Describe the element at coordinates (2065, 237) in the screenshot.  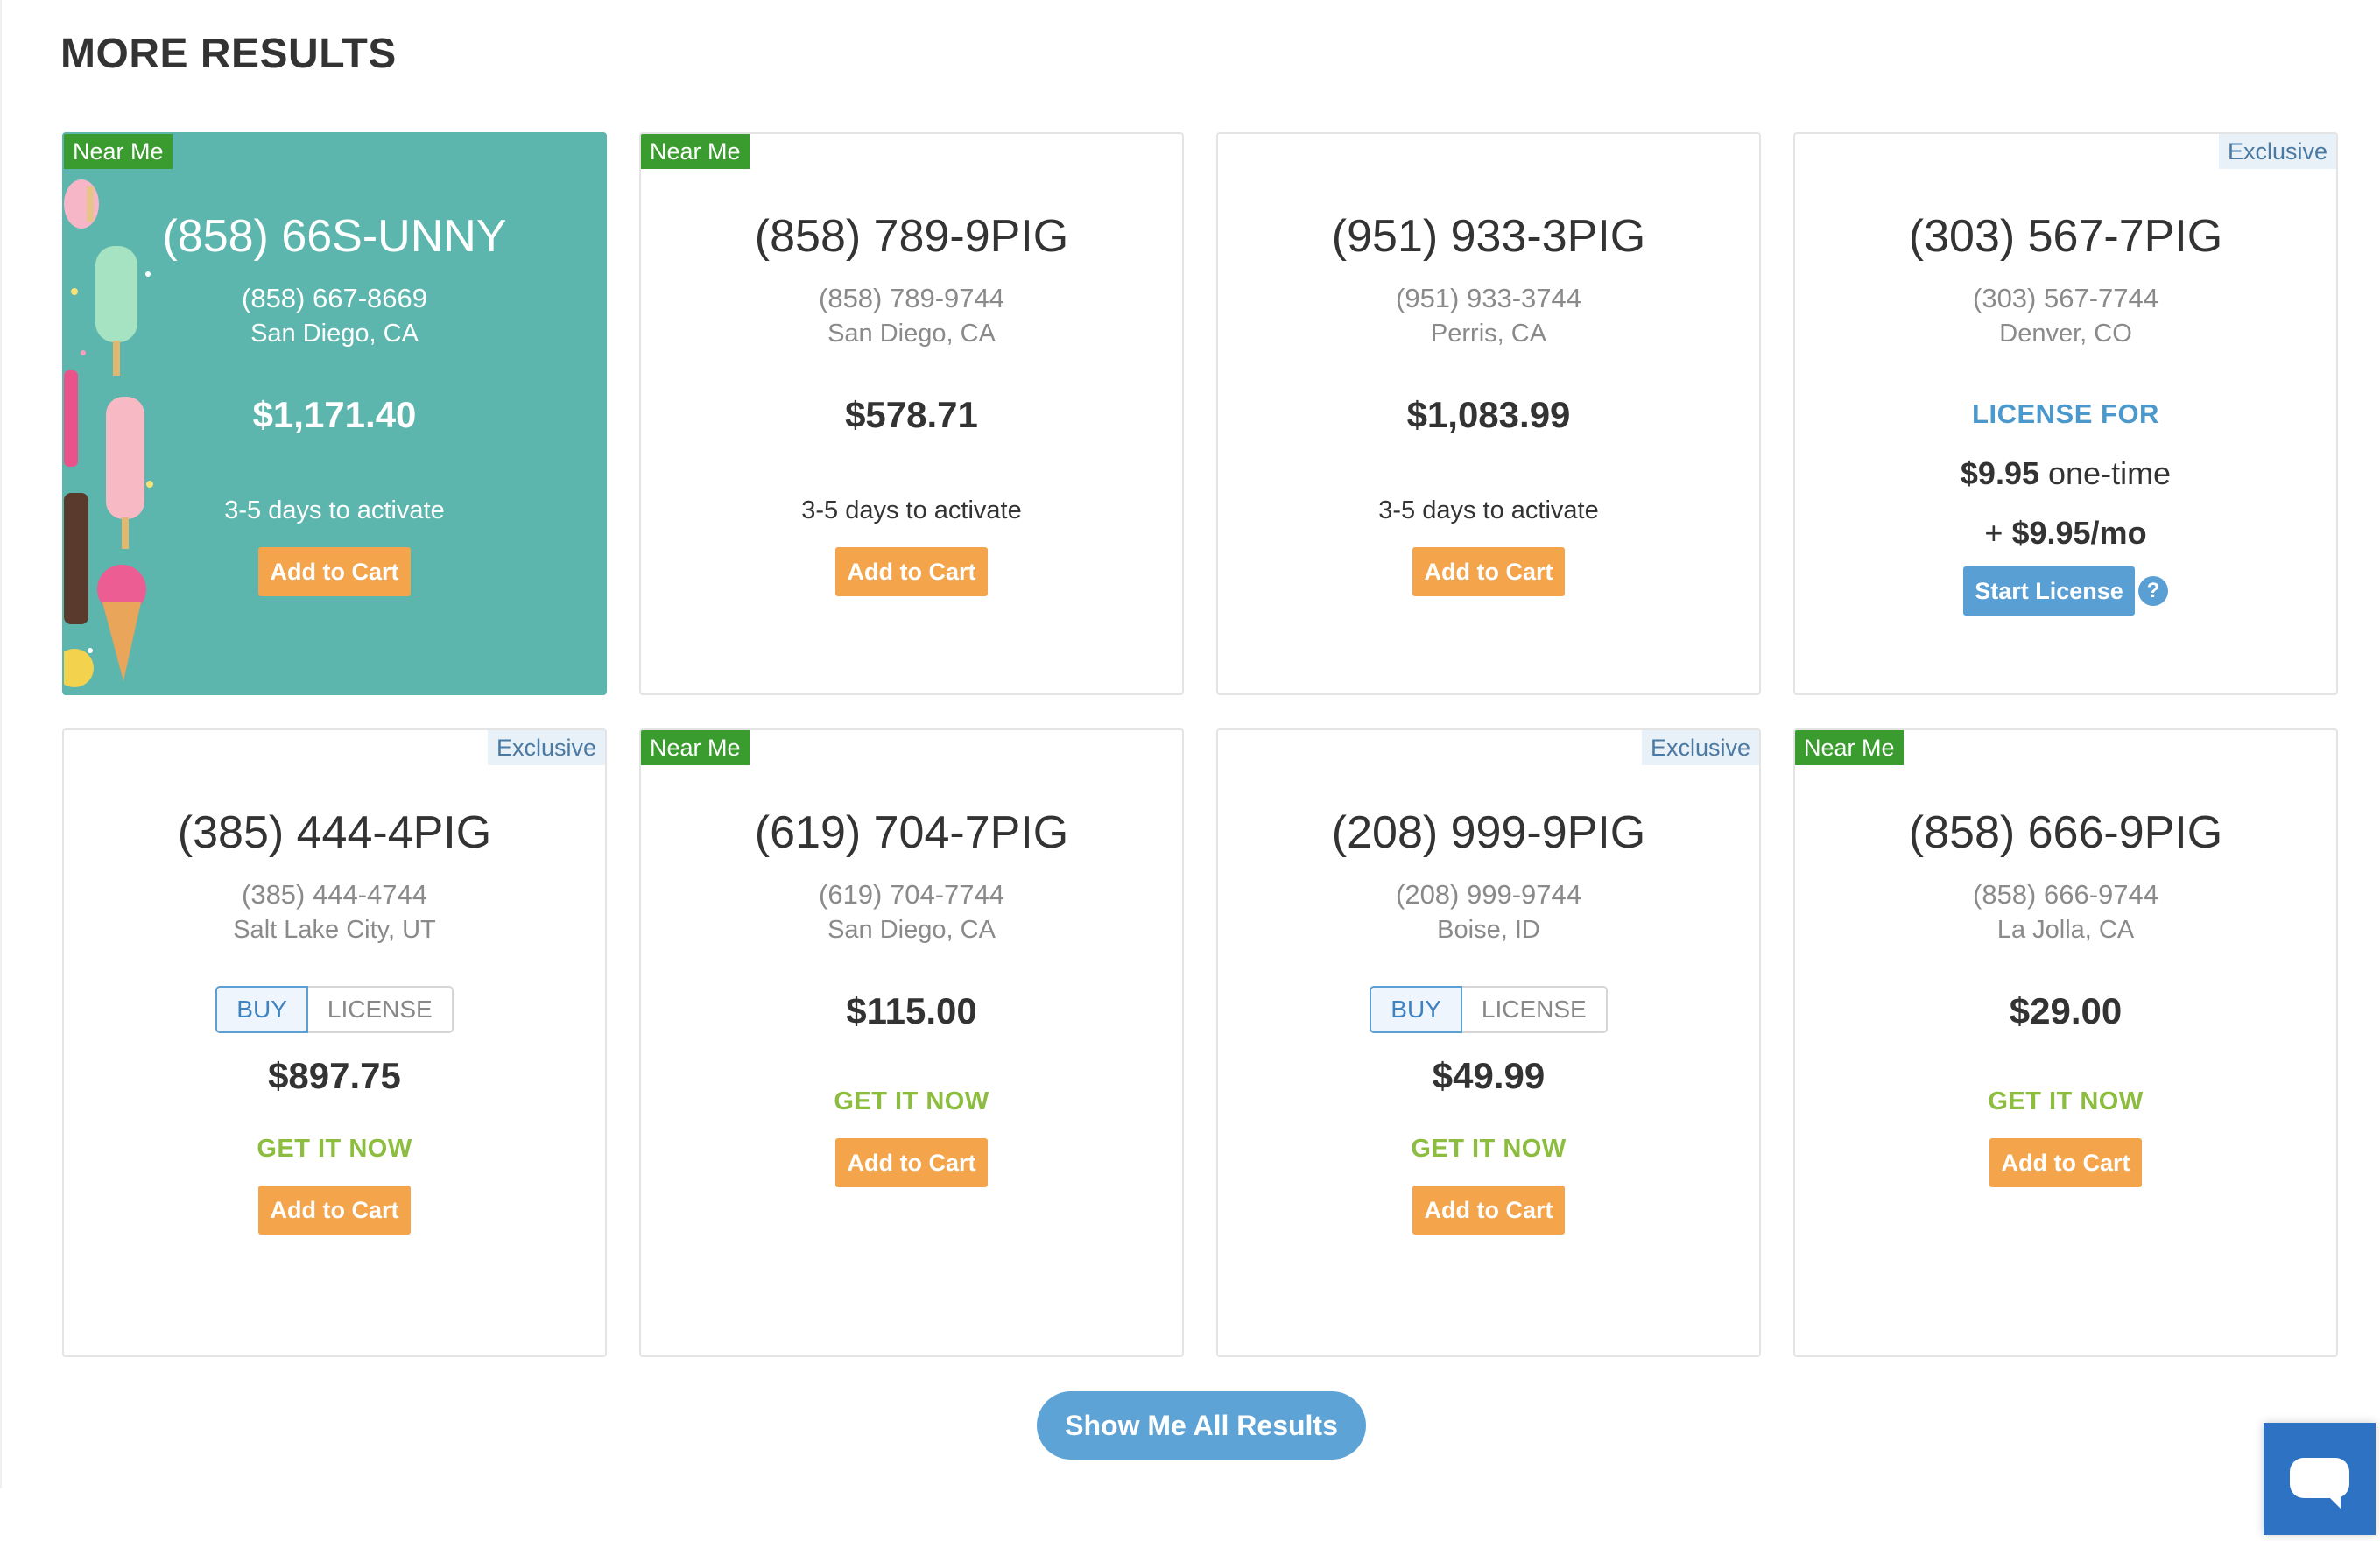
I see `vanity-number: (303) 567-7PIG` at that location.